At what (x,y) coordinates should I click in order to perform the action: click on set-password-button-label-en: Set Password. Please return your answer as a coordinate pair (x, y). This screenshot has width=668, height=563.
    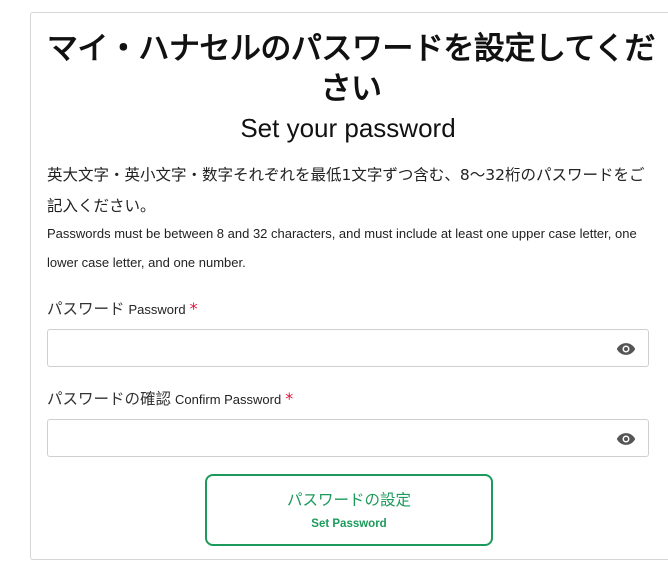
    Looking at the image, I should click on (349, 524).